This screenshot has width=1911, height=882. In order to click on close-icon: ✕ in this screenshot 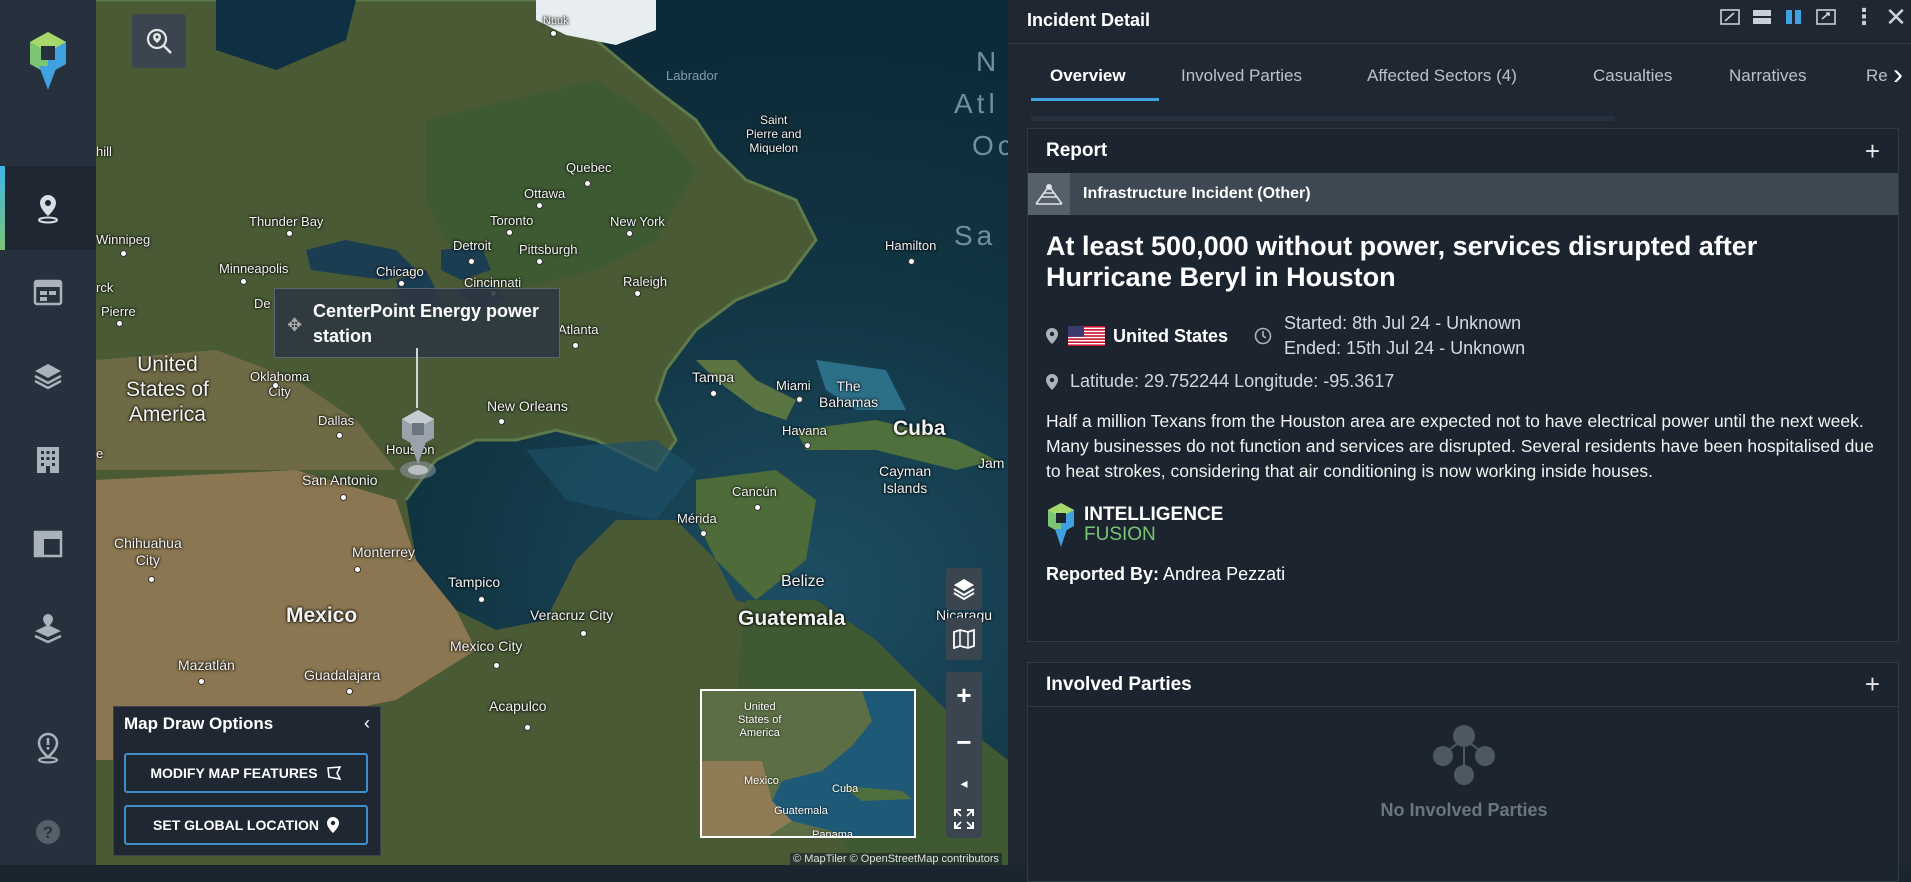, I will do `click(1896, 17)`.